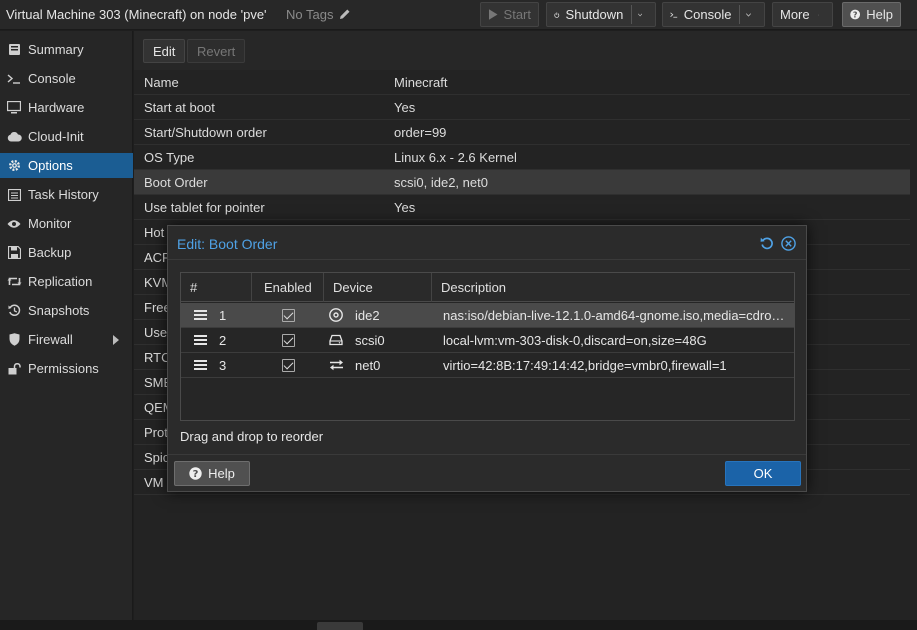 Image resolution: width=917 pixels, height=630 pixels. I want to click on sidebar-item-console: Console, so click(66, 78).